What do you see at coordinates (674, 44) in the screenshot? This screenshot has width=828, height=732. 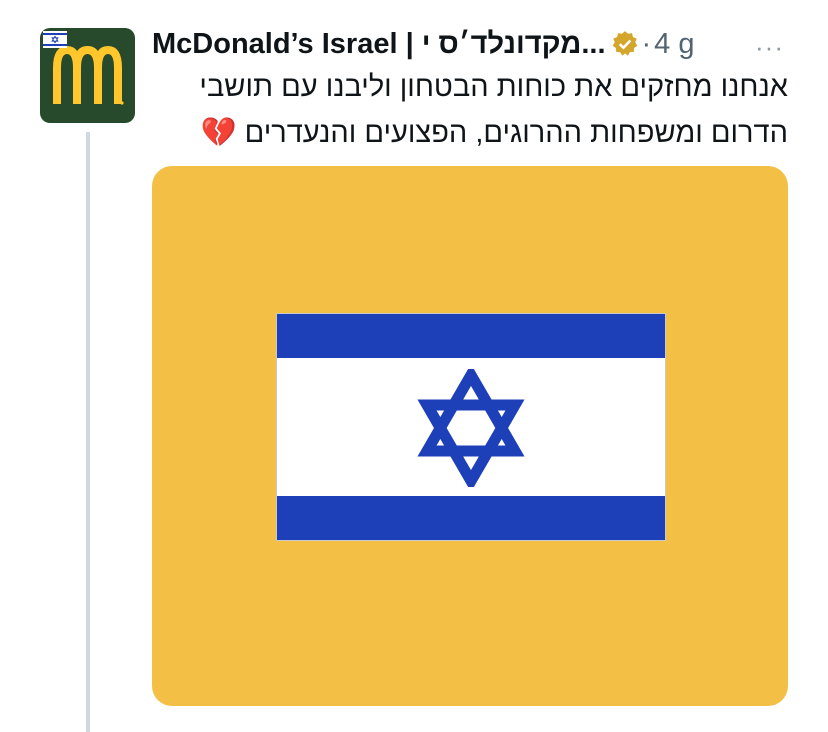 I see `post-time: 4 g` at bounding box center [674, 44].